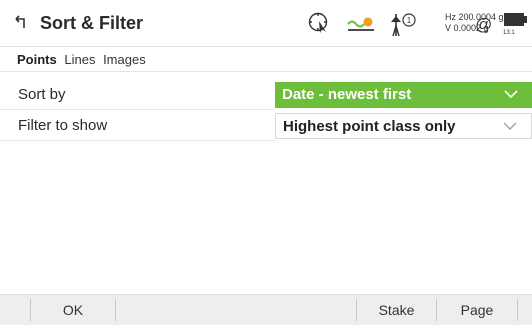 Image resolution: width=532 pixels, height=325 pixels. I want to click on tab-images: Images, so click(124, 59).